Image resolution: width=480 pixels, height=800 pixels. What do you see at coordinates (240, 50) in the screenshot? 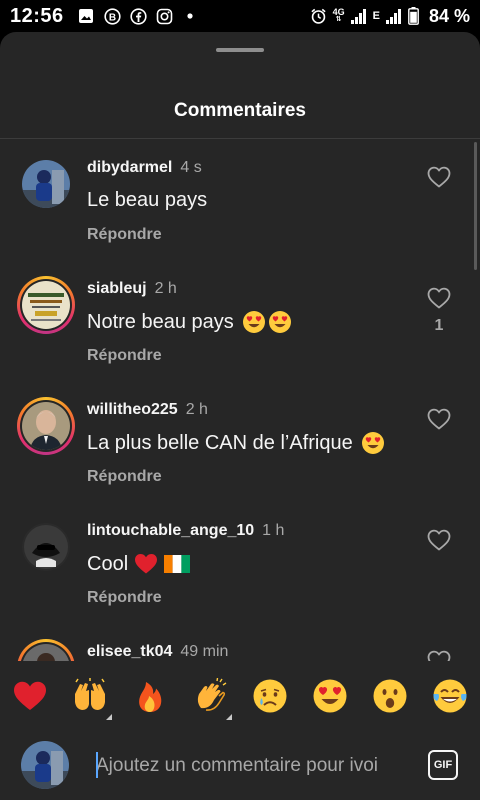
I see `drag-handle` at bounding box center [240, 50].